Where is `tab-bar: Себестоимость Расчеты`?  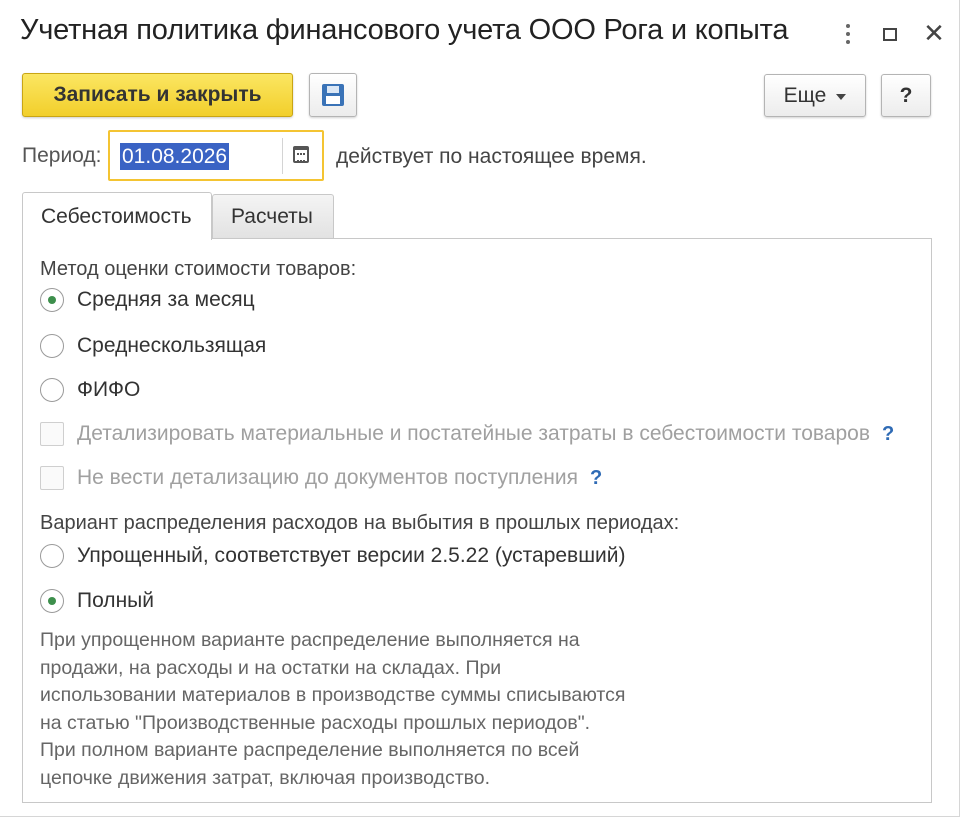 tab-bar: Себестоимость Расчеты is located at coordinates (178, 216).